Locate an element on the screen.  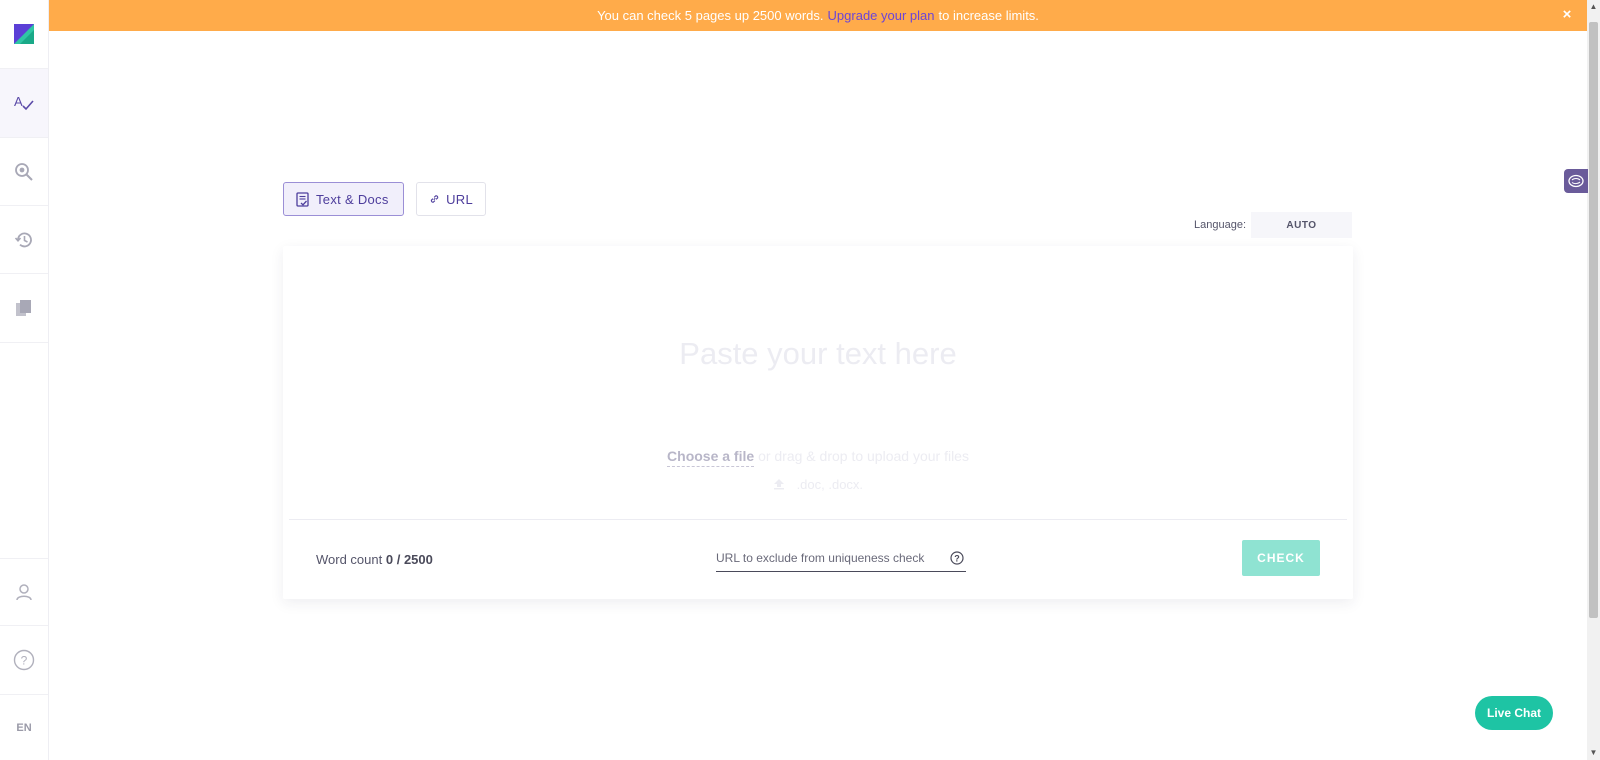
spell-check-icon: A is located at coordinates (24, 102).